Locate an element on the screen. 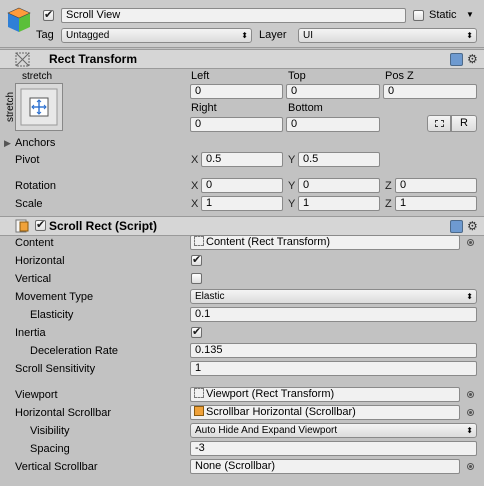 Image resolution: width=484 pixels, height=486 pixels. elasticity-label: Elasticity is located at coordinates (52, 315).